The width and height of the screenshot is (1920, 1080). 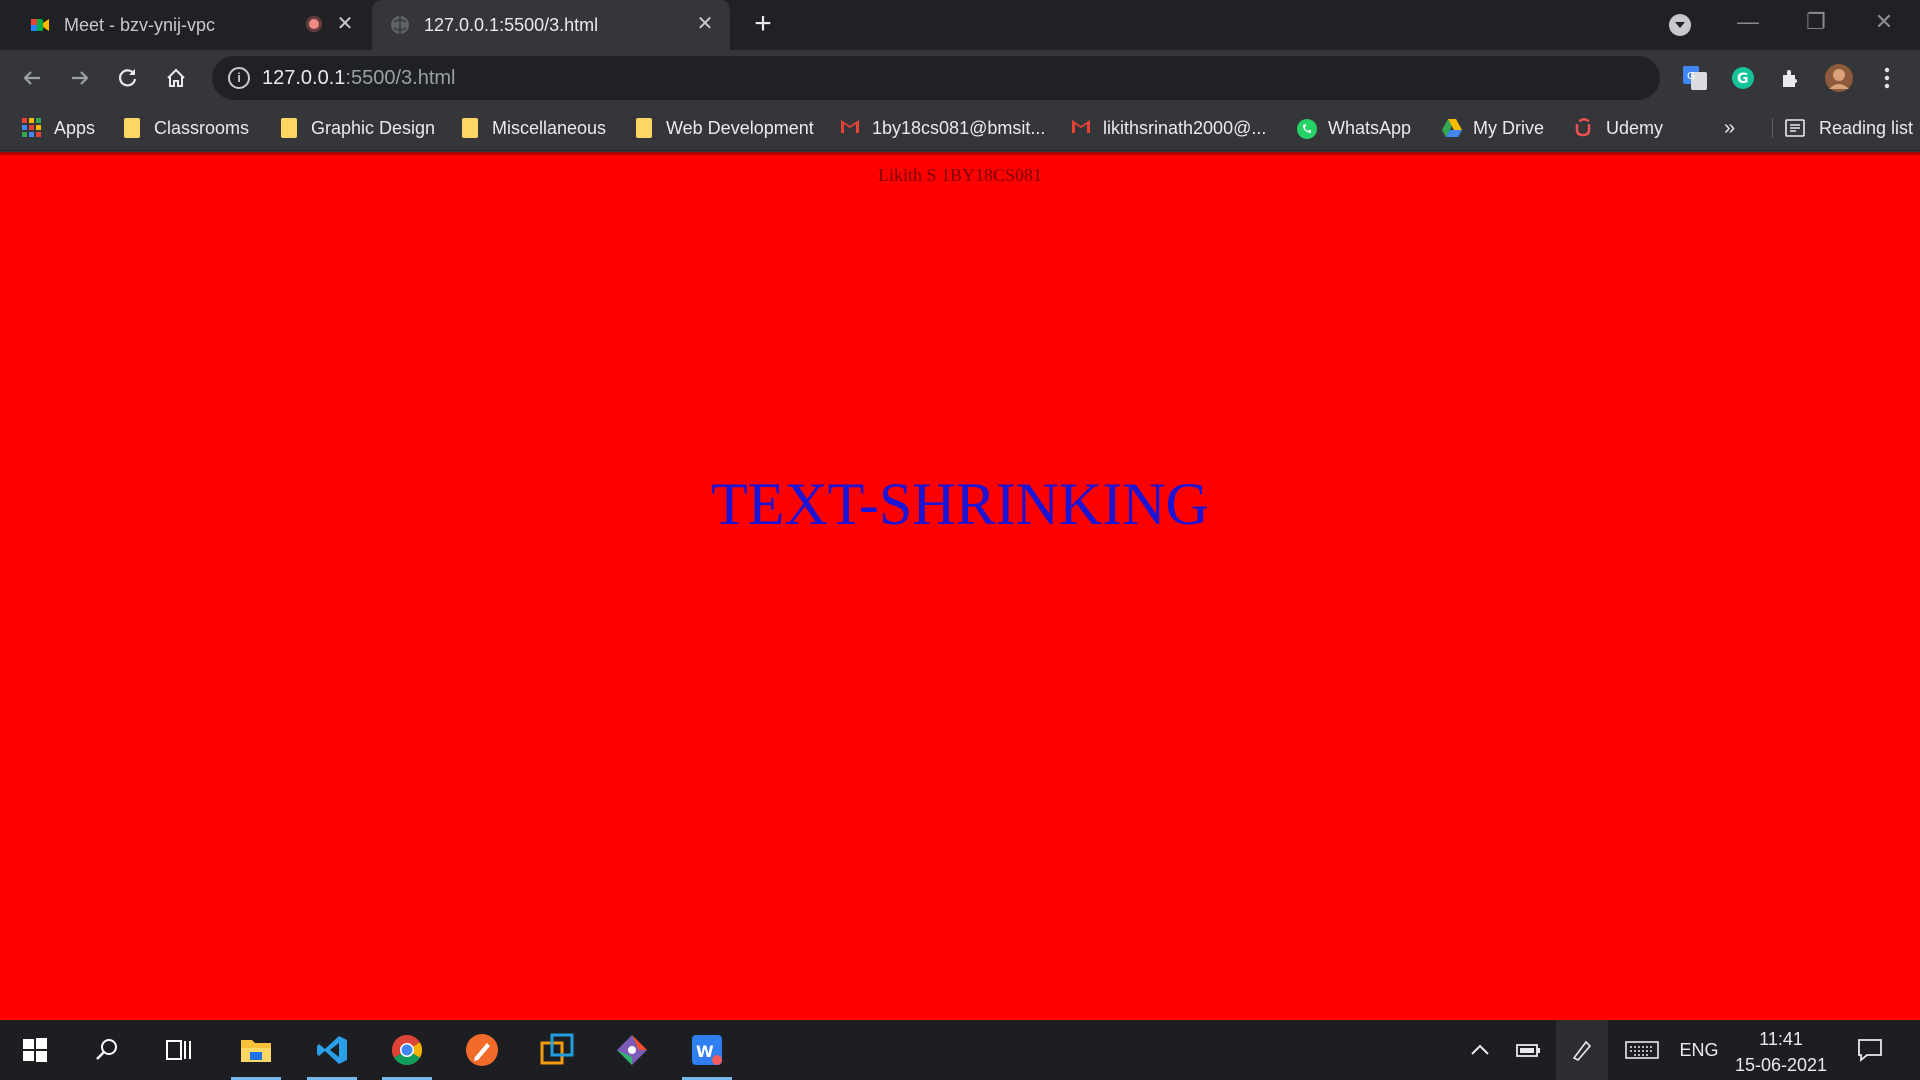 I want to click on task-view-icon, so click(x=178, y=1050).